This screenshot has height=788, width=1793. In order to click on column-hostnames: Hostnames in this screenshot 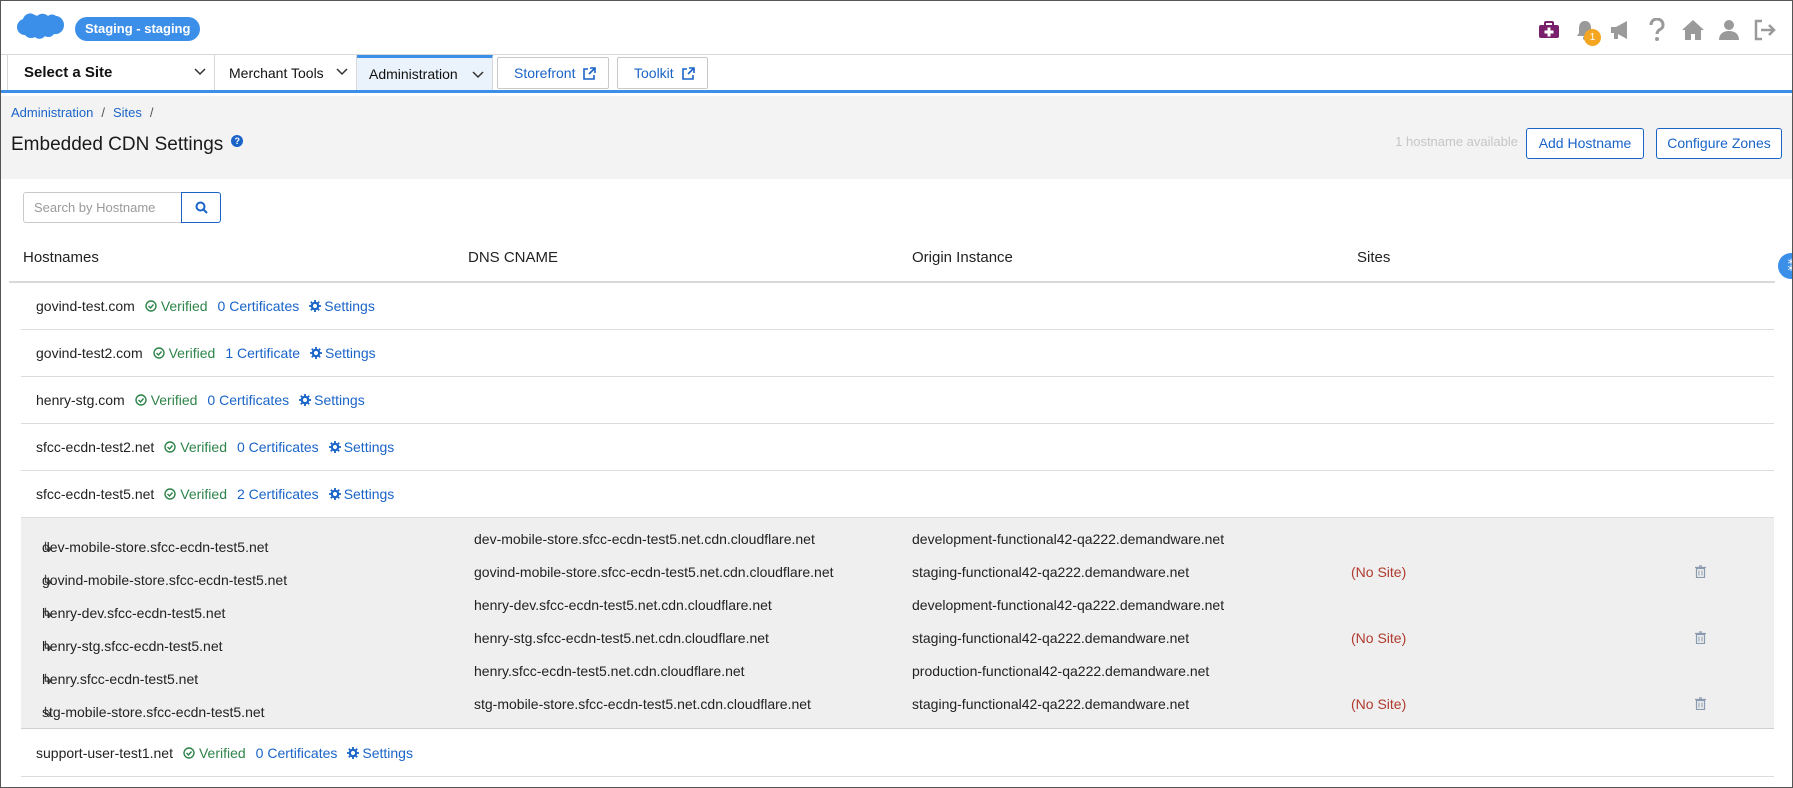, I will do `click(61, 257)`.